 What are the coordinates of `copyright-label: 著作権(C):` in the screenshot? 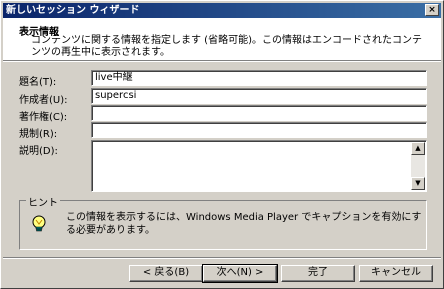 It's located at (43, 117).